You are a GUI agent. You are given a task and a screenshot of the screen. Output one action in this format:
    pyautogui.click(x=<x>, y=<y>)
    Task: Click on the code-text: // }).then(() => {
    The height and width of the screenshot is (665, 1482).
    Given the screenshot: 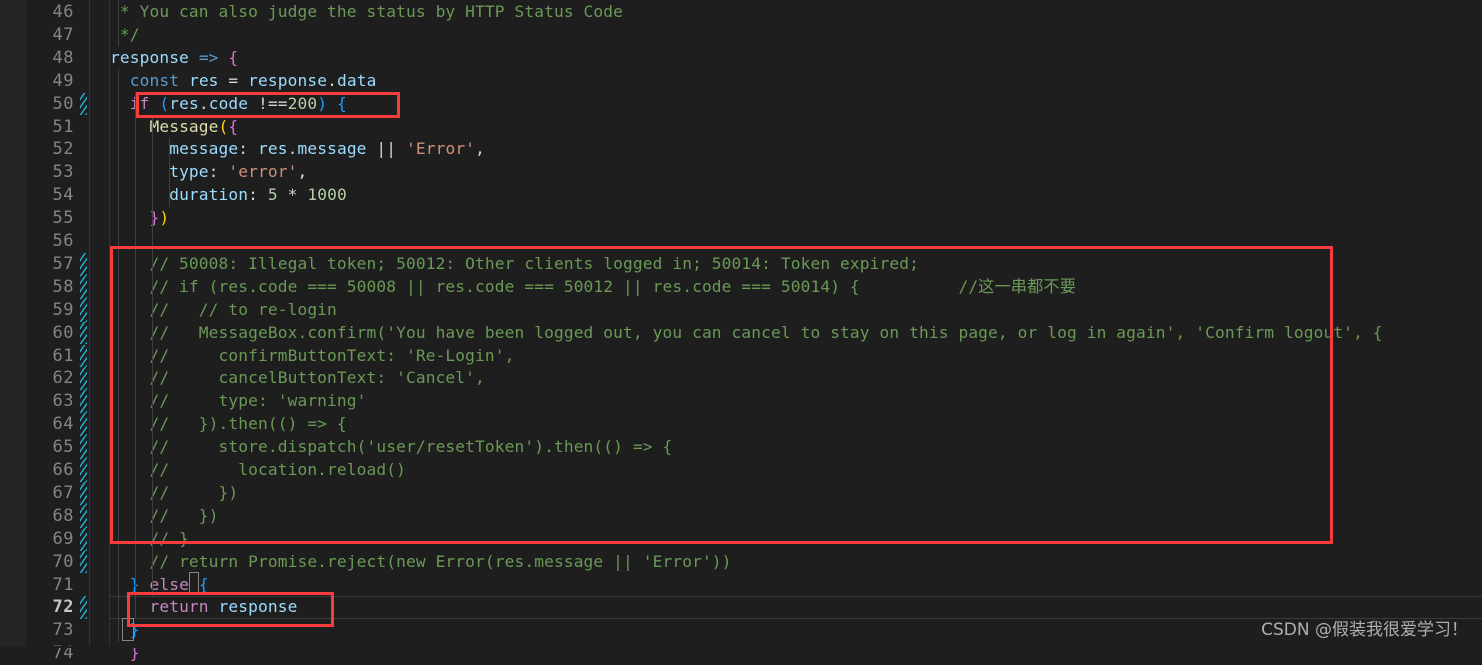 What is the action you would take?
    pyautogui.click(x=228, y=424)
    